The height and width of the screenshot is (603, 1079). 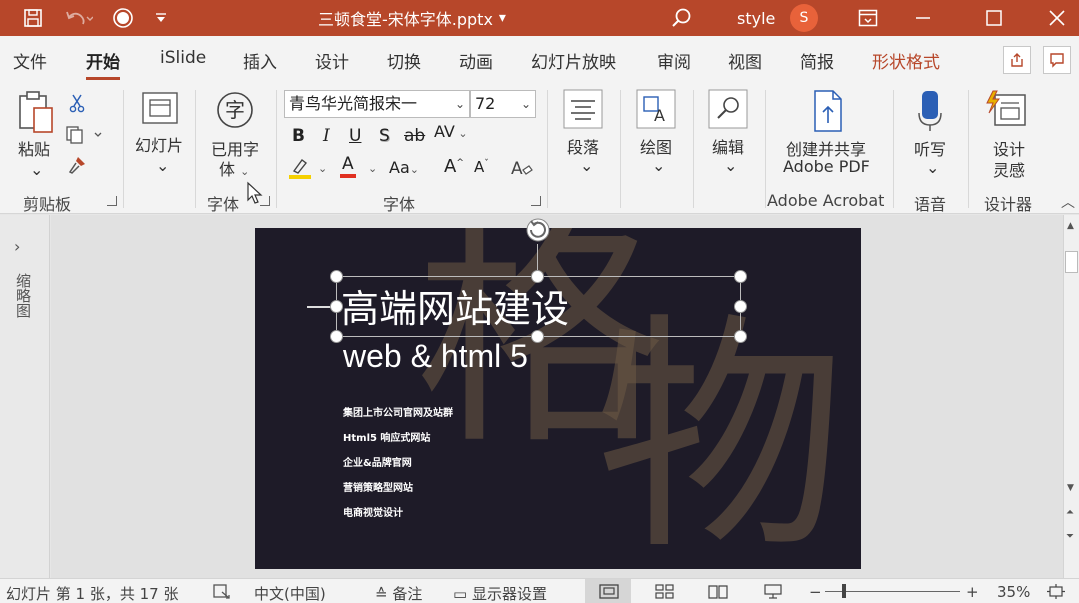 I want to click on paragraph-icon, so click(x=583, y=109).